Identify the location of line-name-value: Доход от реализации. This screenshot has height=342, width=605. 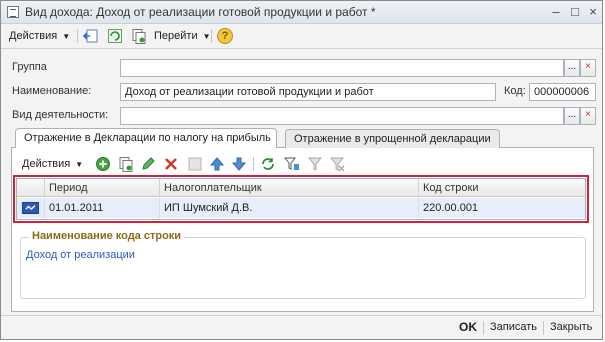
(80, 255).